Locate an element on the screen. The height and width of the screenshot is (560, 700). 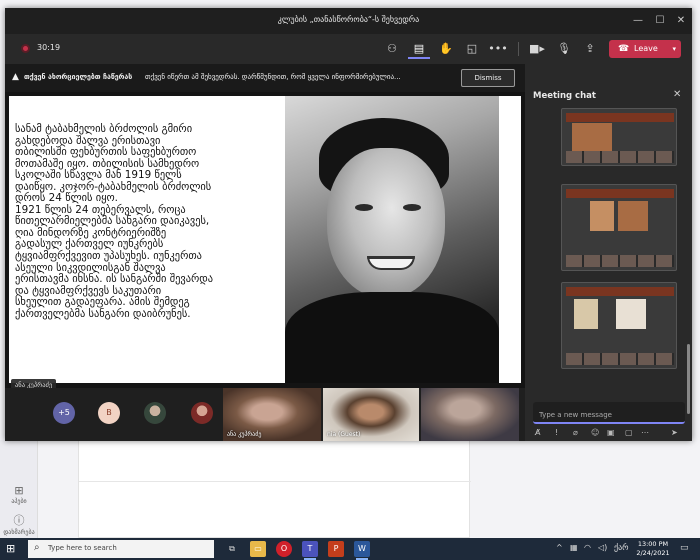
photo-eye-left is located at coordinates (364, 207).